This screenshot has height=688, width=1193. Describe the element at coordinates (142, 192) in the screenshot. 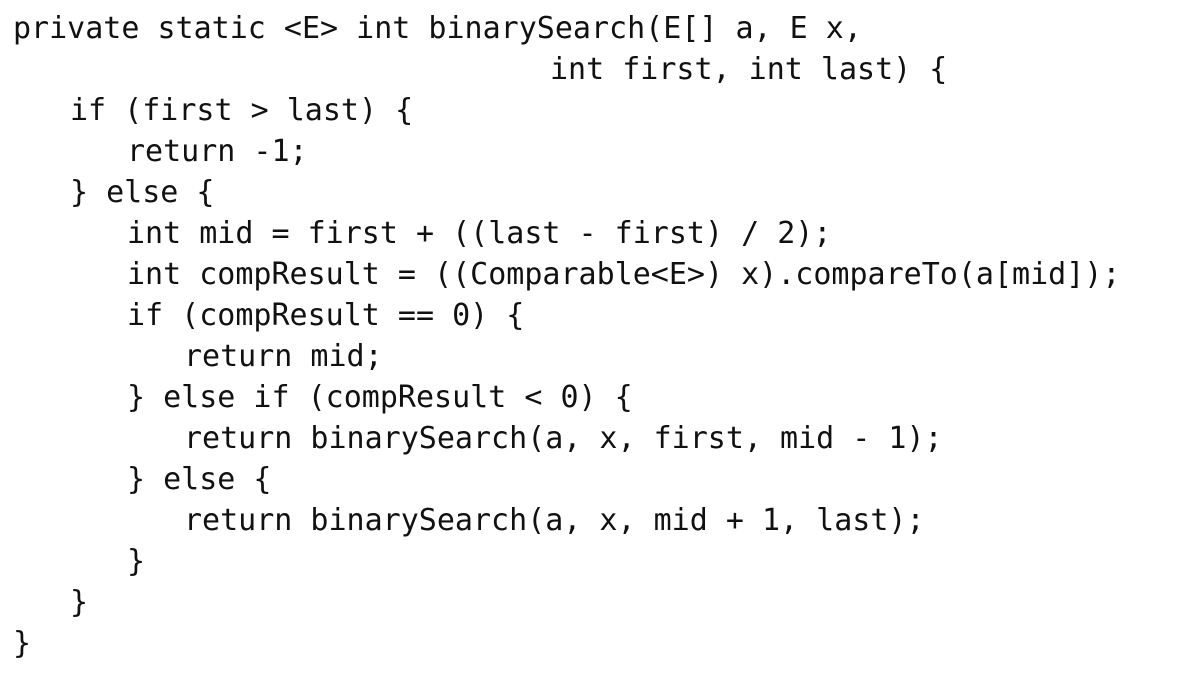

I see `code-line-else: } else {` at that location.